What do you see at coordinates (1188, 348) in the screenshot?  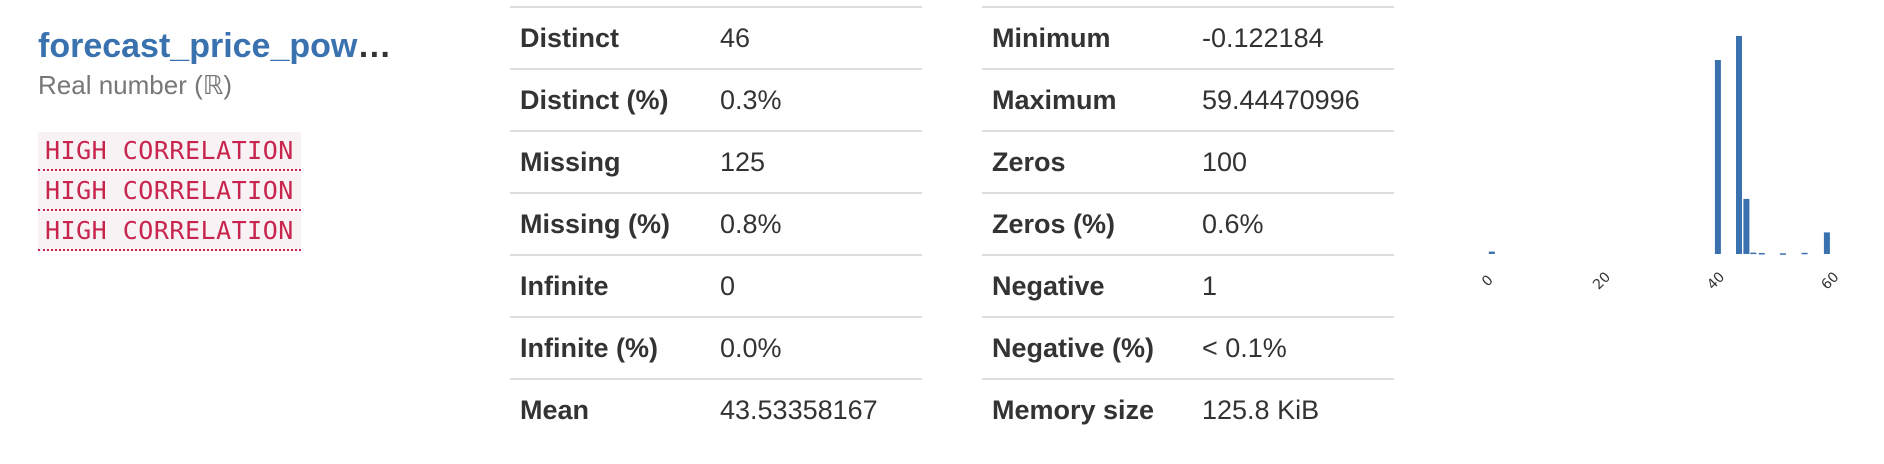 I see `stat-row: Negative (%) < 0.1%` at bounding box center [1188, 348].